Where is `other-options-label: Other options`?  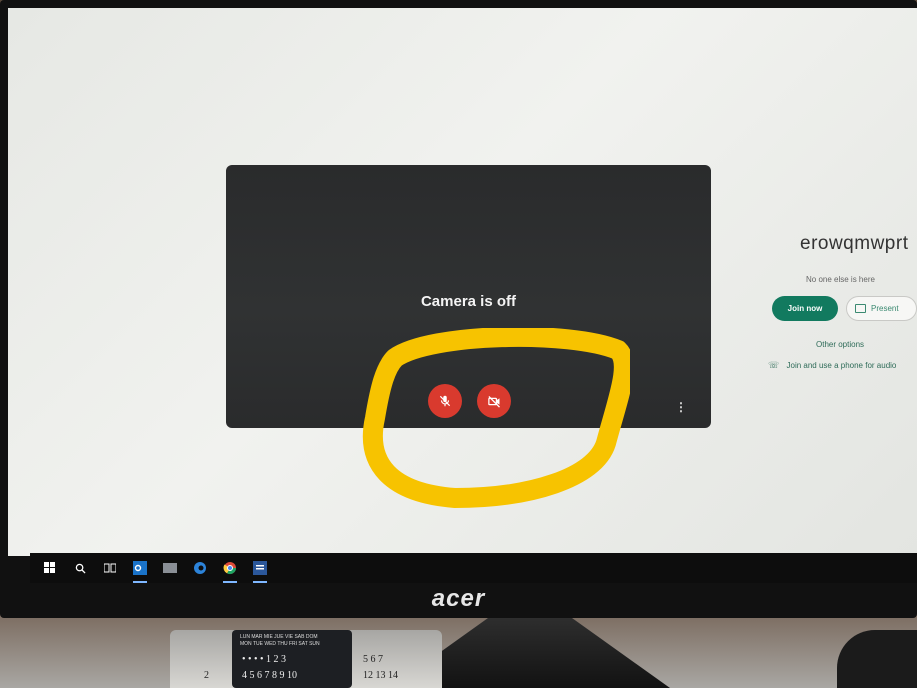 other-options-label: Other options is located at coordinates (840, 344).